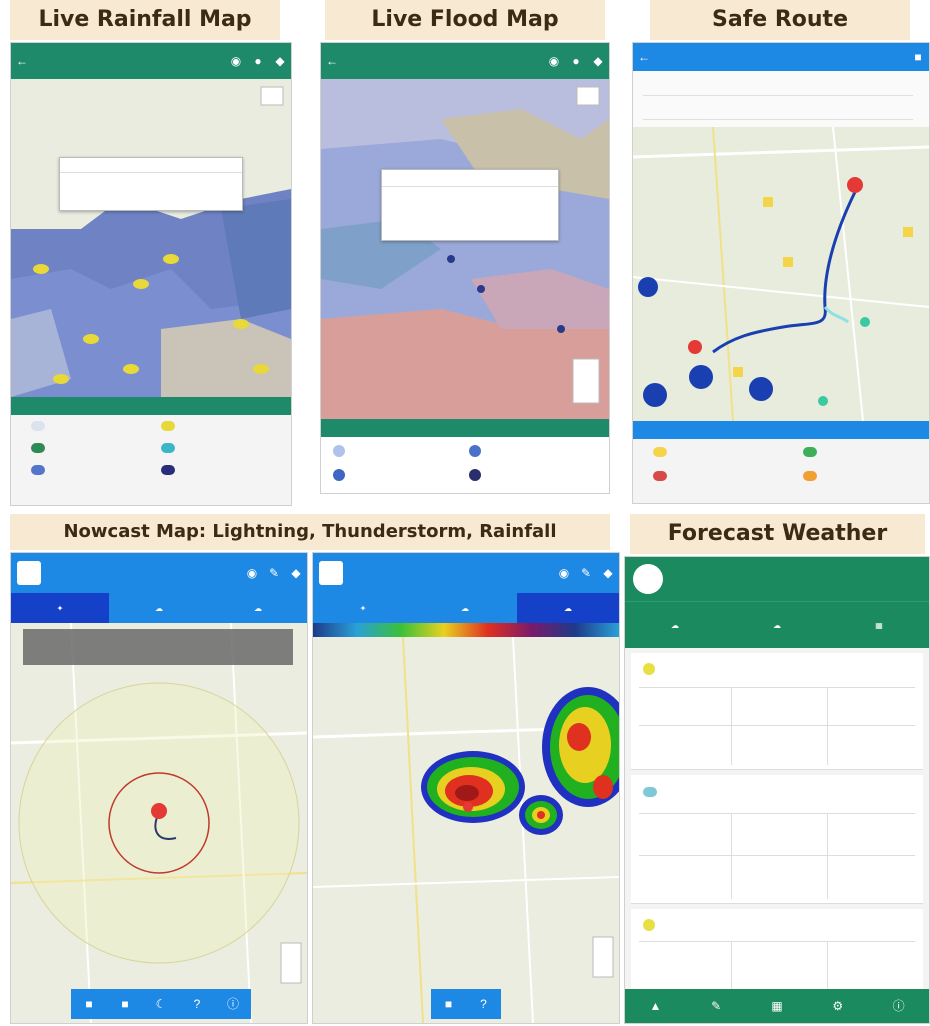 Image resolution: width=930 pixels, height=1026 pixels. I want to click on menu-icon: ■, so click(918, 57).